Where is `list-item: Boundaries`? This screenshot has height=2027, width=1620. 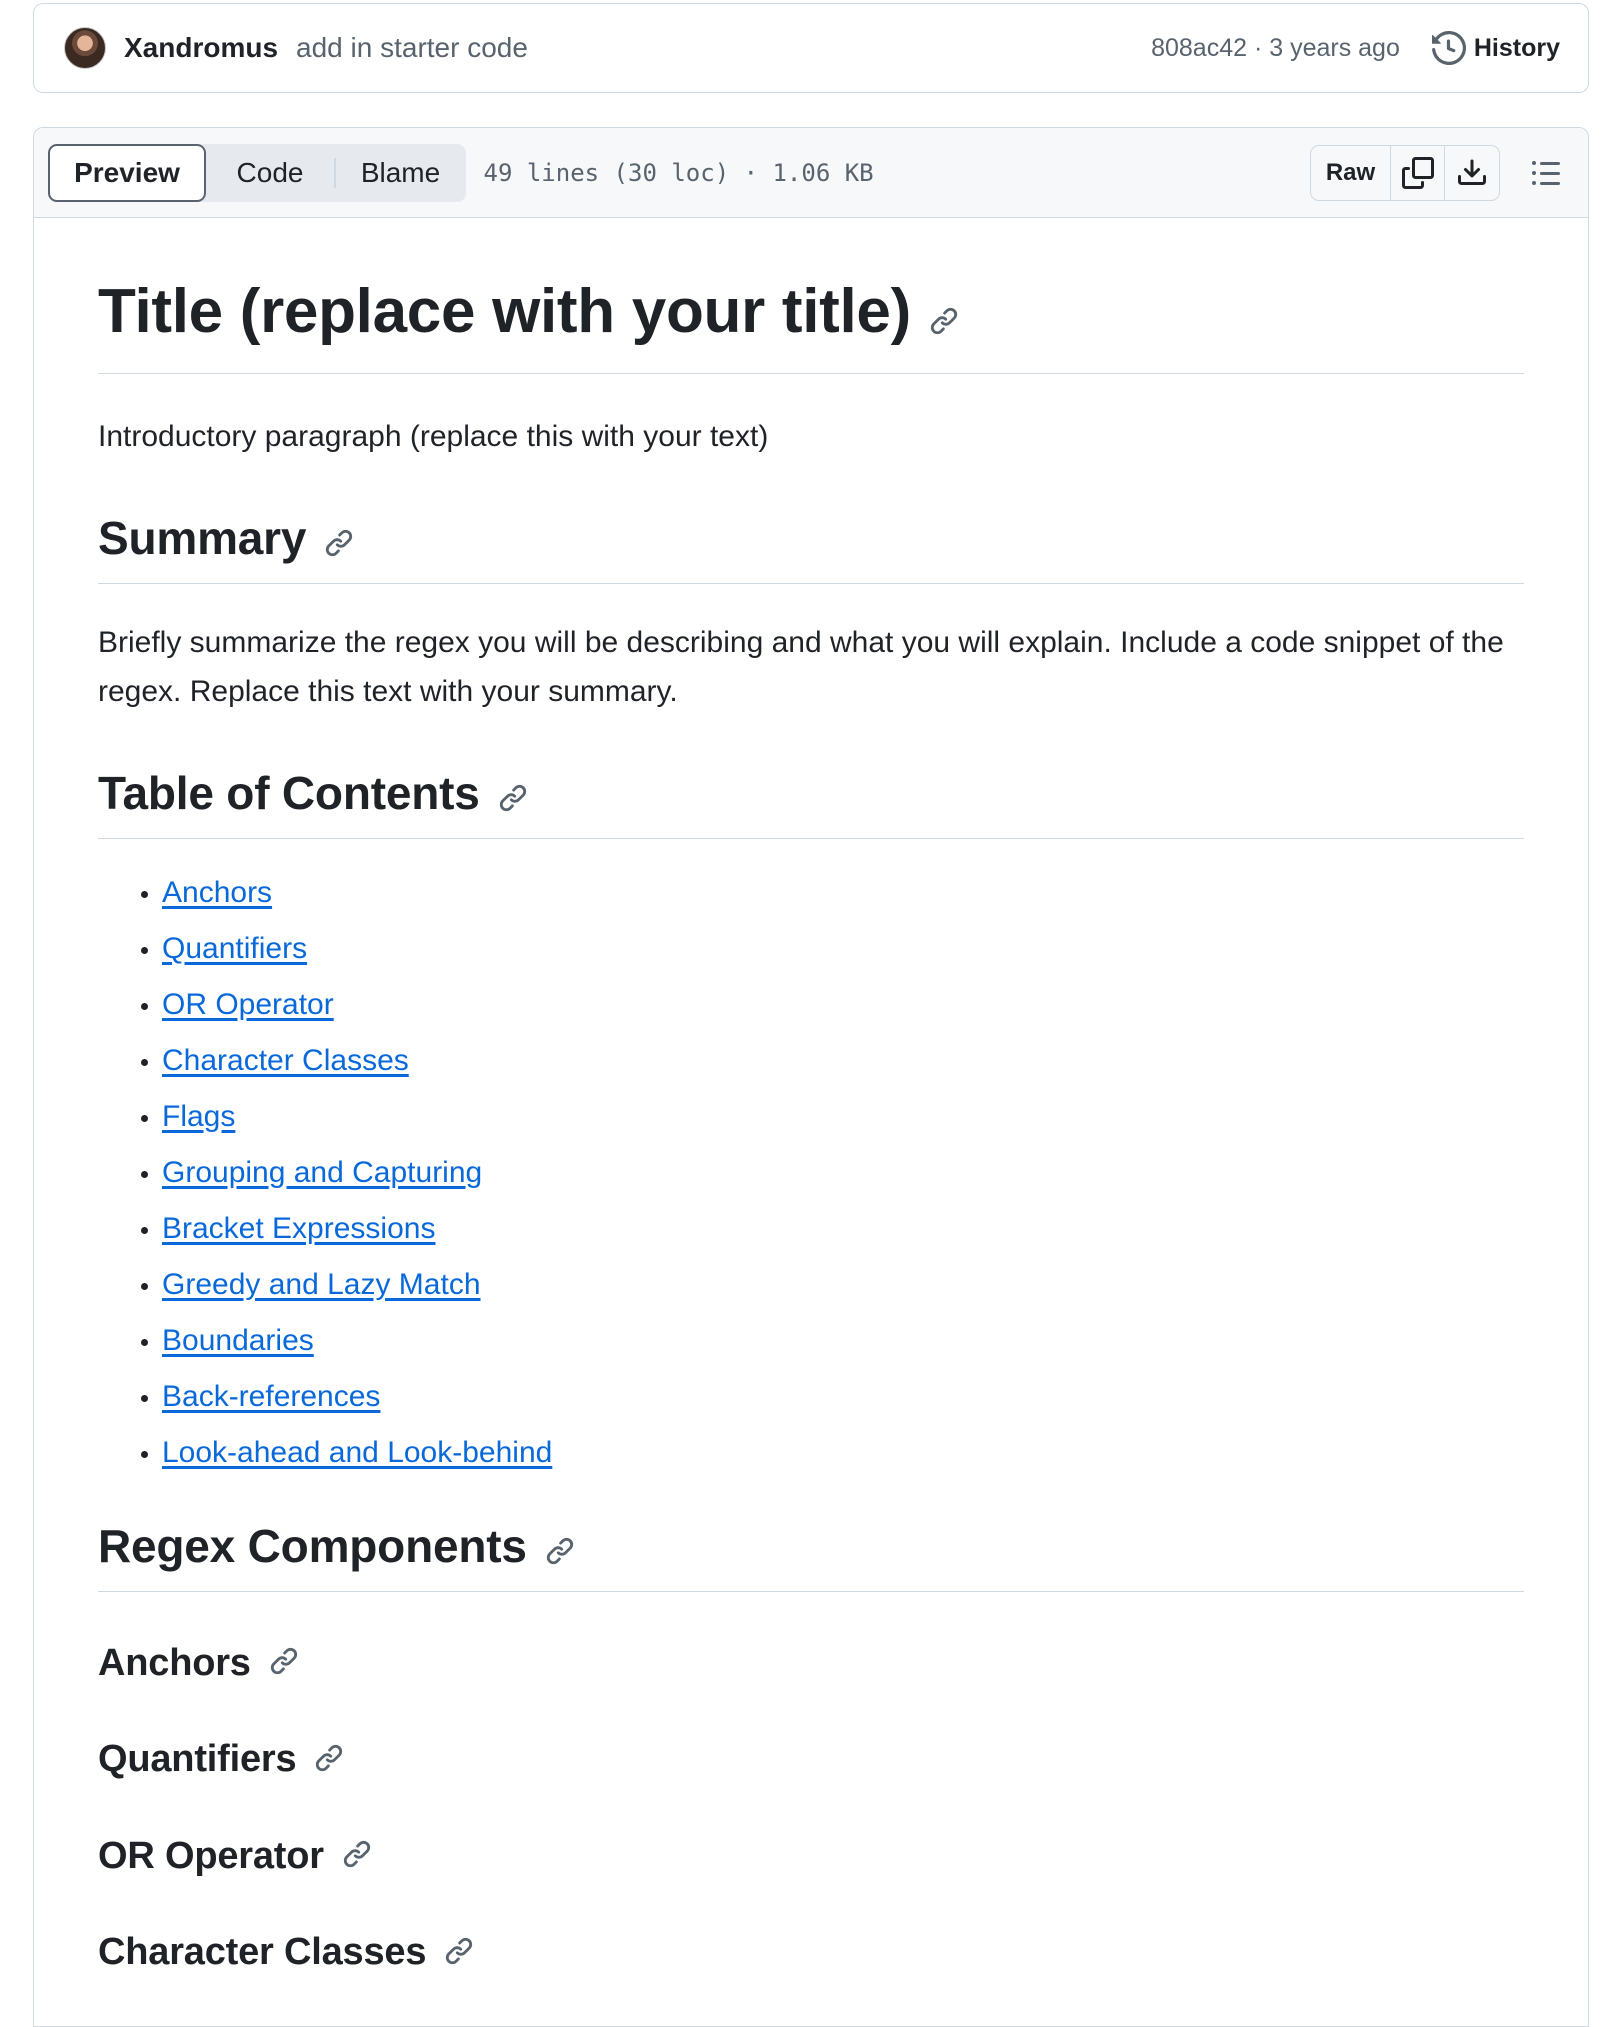 list-item: Boundaries is located at coordinates (843, 1341).